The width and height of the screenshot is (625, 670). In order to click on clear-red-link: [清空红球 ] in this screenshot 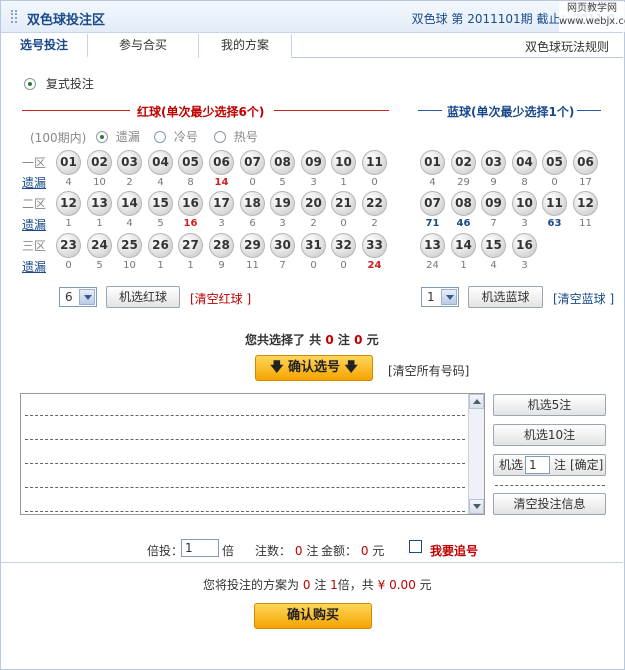, I will do `click(220, 298)`.